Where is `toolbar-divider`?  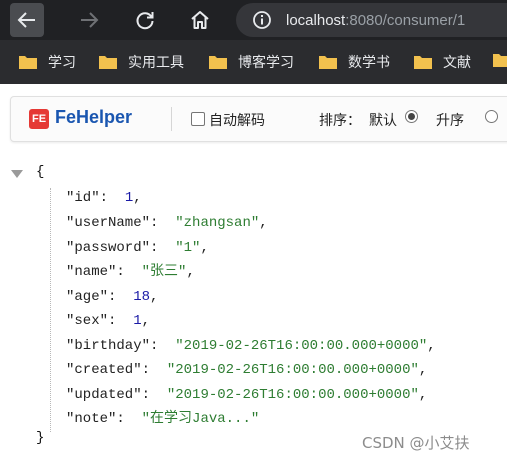 toolbar-divider is located at coordinates (171, 119).